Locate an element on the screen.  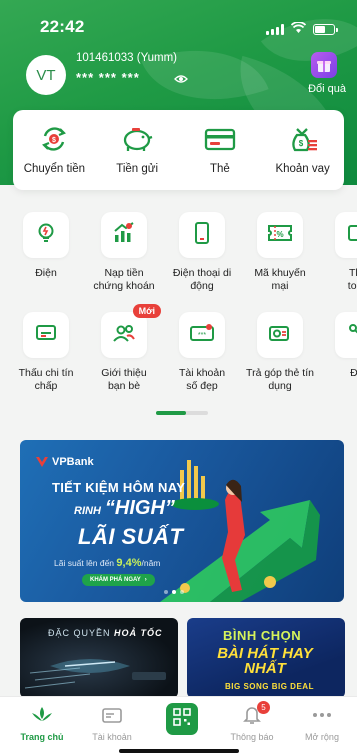
voucher-icon: % is located at coordinates (280, 235).